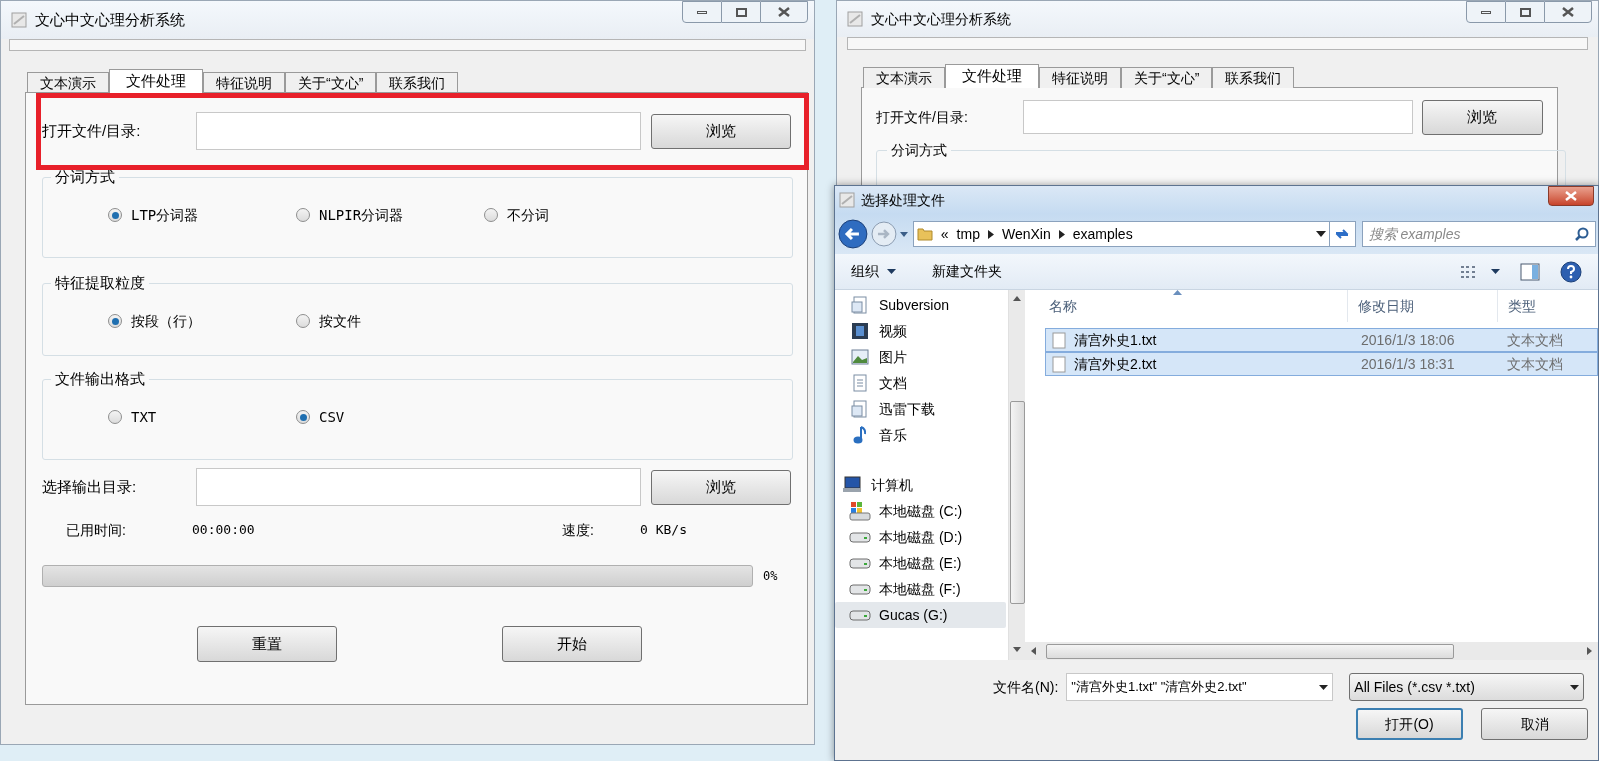  Describe the element at coordinates (921, 409) in the screenshot. I see `nav-item: 迅雷下载` at that location.